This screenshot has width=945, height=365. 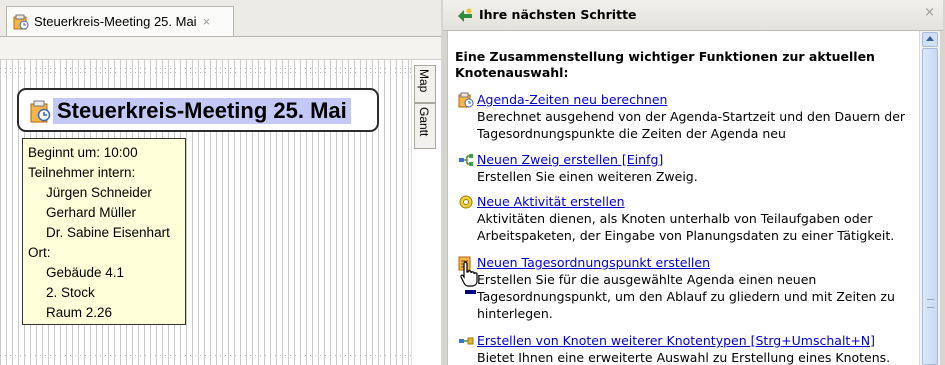 What do you see at coordinates (82, 172) in the screenshot?
I see `tooltip-participants-label: Teilnehmer intern:` at bounding box center [82, 172].